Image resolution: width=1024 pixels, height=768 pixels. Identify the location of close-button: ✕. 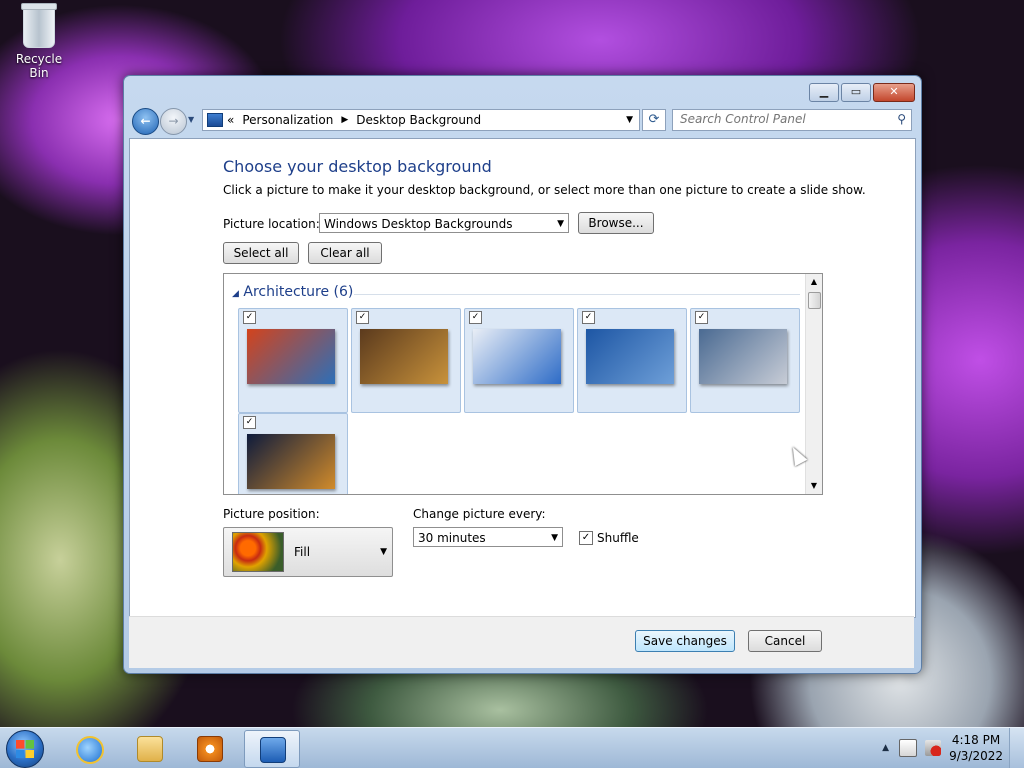
(894, 92).